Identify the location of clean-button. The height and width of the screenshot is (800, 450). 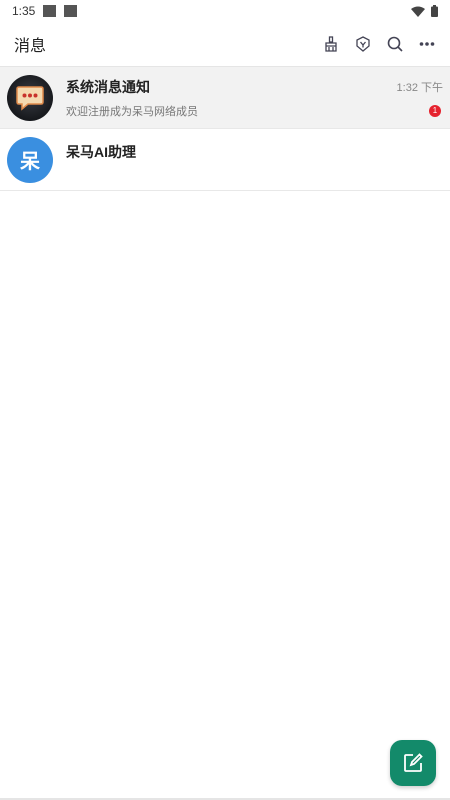
(331, 44).